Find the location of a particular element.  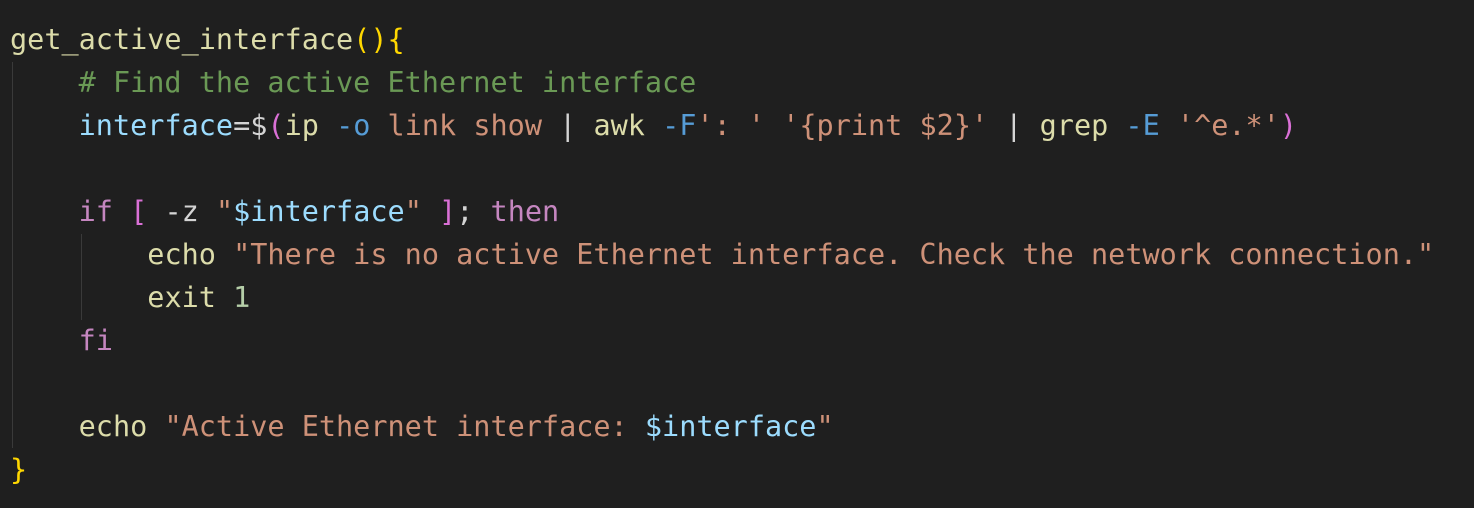

code-token: -o is located at coordinates (353, 125).